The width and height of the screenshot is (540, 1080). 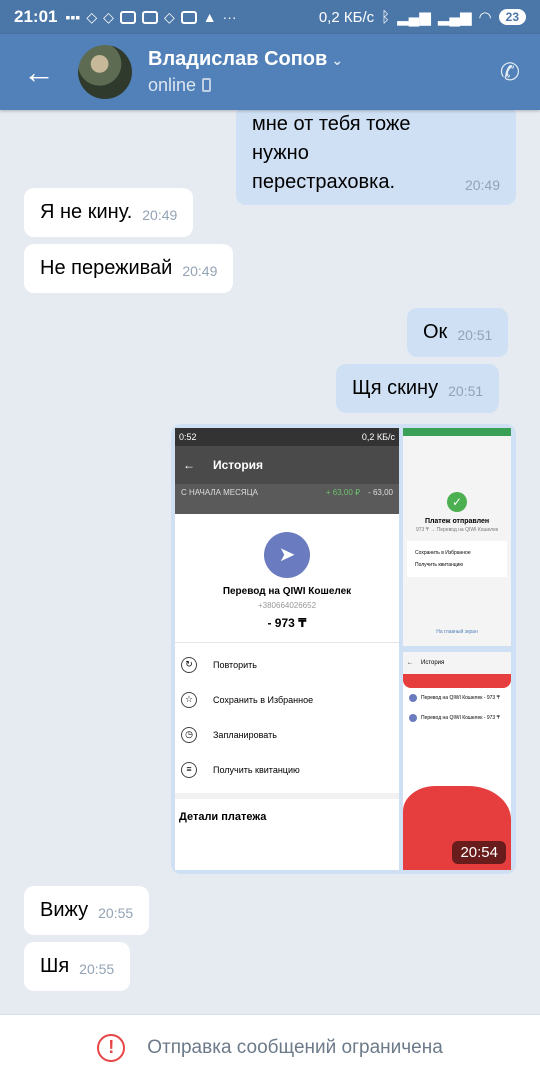 I want to click on screenshot-speed: 0,2 КБ/с, so click(x=378, y=437).